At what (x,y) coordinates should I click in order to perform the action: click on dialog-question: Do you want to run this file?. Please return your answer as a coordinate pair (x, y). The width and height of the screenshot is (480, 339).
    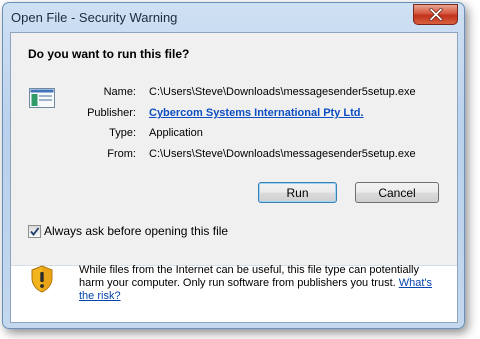
    Looking at the image, I should click on (109, 54).